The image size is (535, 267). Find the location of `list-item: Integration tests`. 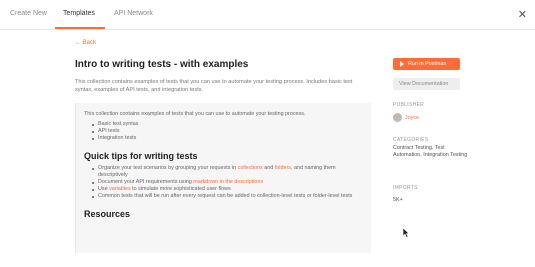

list-item: Integration tests is located at coordinates (227, 138).